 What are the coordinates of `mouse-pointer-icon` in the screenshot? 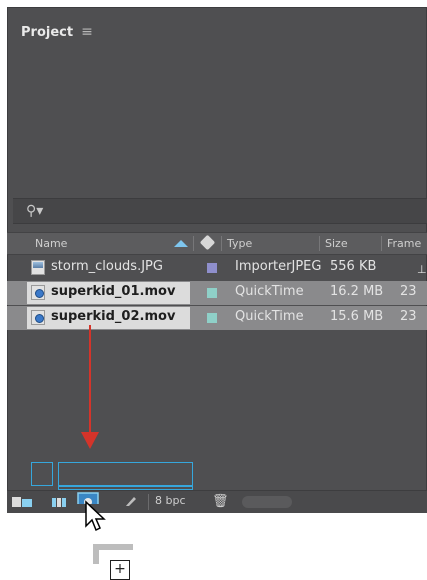 It's located at (95, 516).